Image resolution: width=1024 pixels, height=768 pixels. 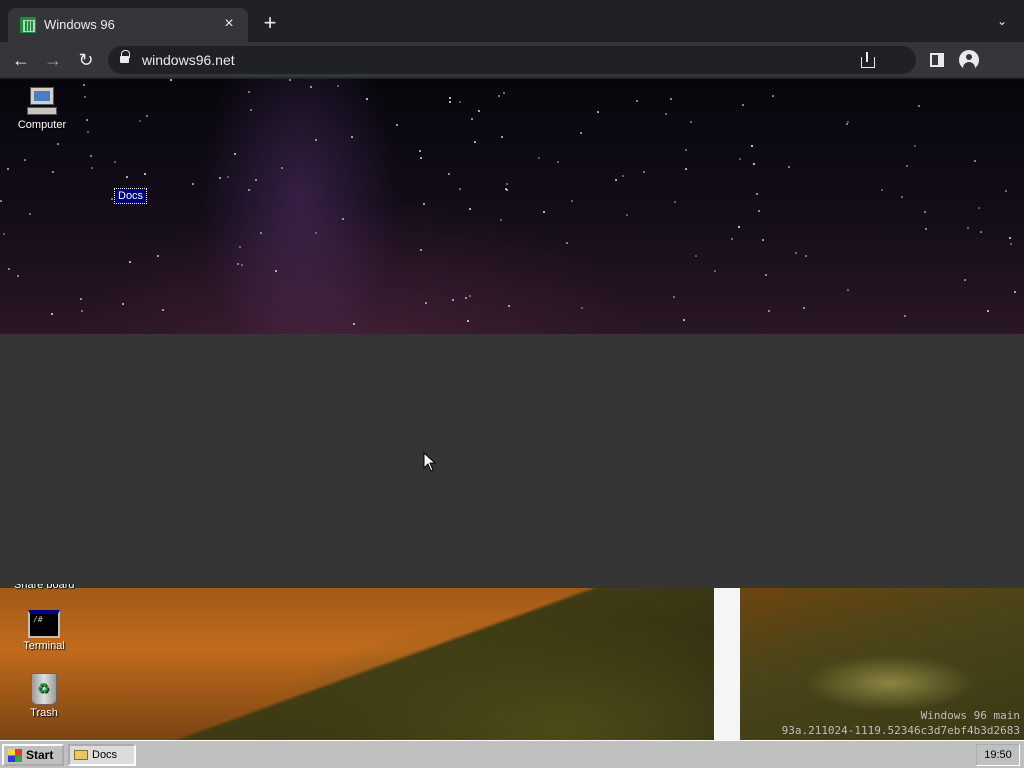 What do you see at coordinates (512, 60) in the screenshot?
I see `address-bar: windows96.net` at bounding box center [512, 60].